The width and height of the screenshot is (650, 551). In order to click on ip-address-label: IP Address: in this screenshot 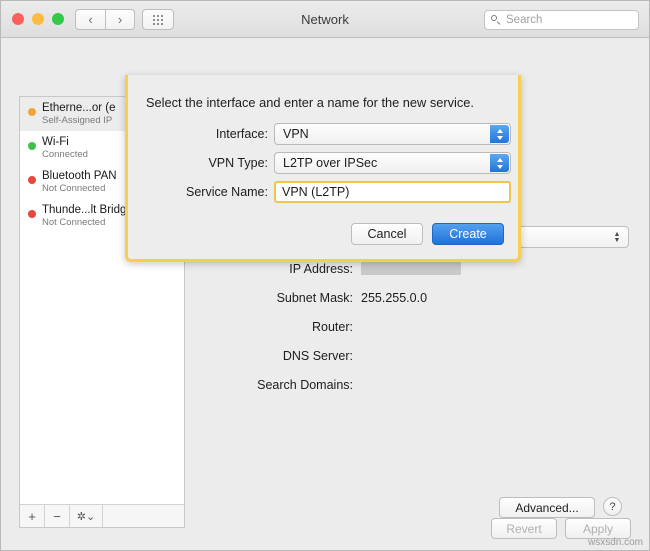, I will do `click(321, 269)`.